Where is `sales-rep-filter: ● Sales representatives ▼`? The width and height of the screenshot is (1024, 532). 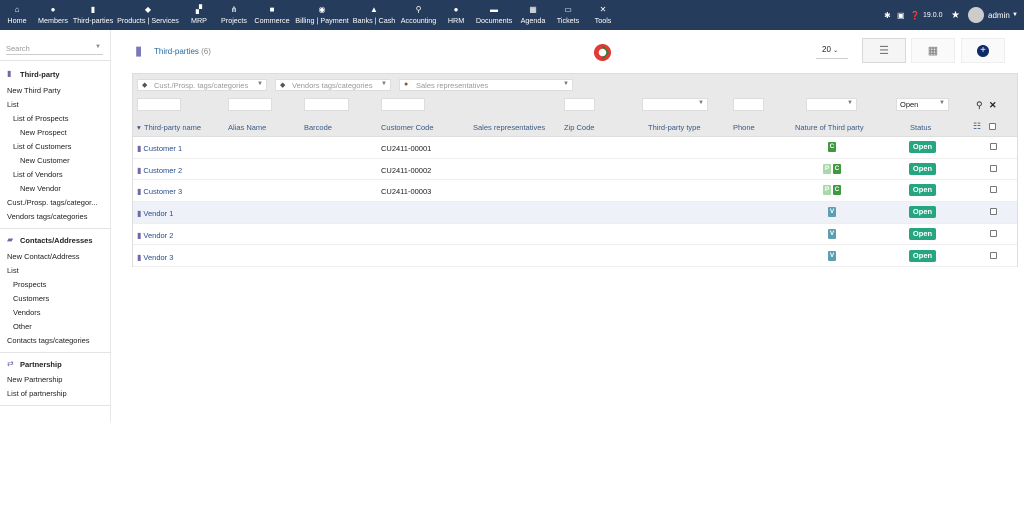
sales-rep-filter: ● Sales representatives ▼ is located at coordinates (486, 85).